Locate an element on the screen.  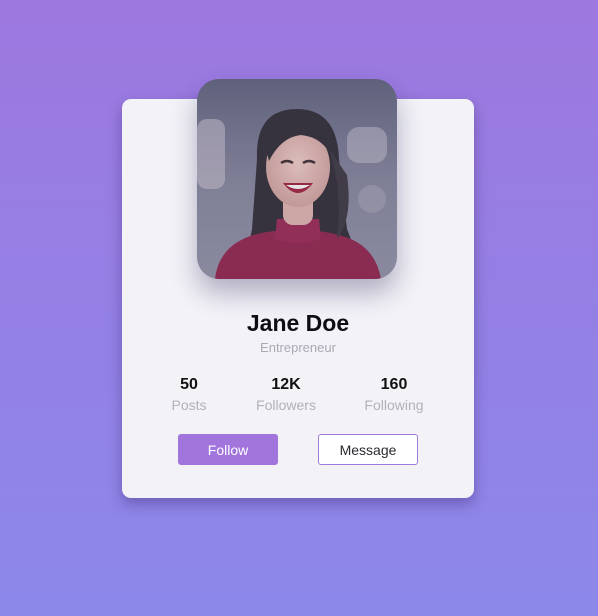
stat-posts: 50 Posts is located at coordinates (189, 394).